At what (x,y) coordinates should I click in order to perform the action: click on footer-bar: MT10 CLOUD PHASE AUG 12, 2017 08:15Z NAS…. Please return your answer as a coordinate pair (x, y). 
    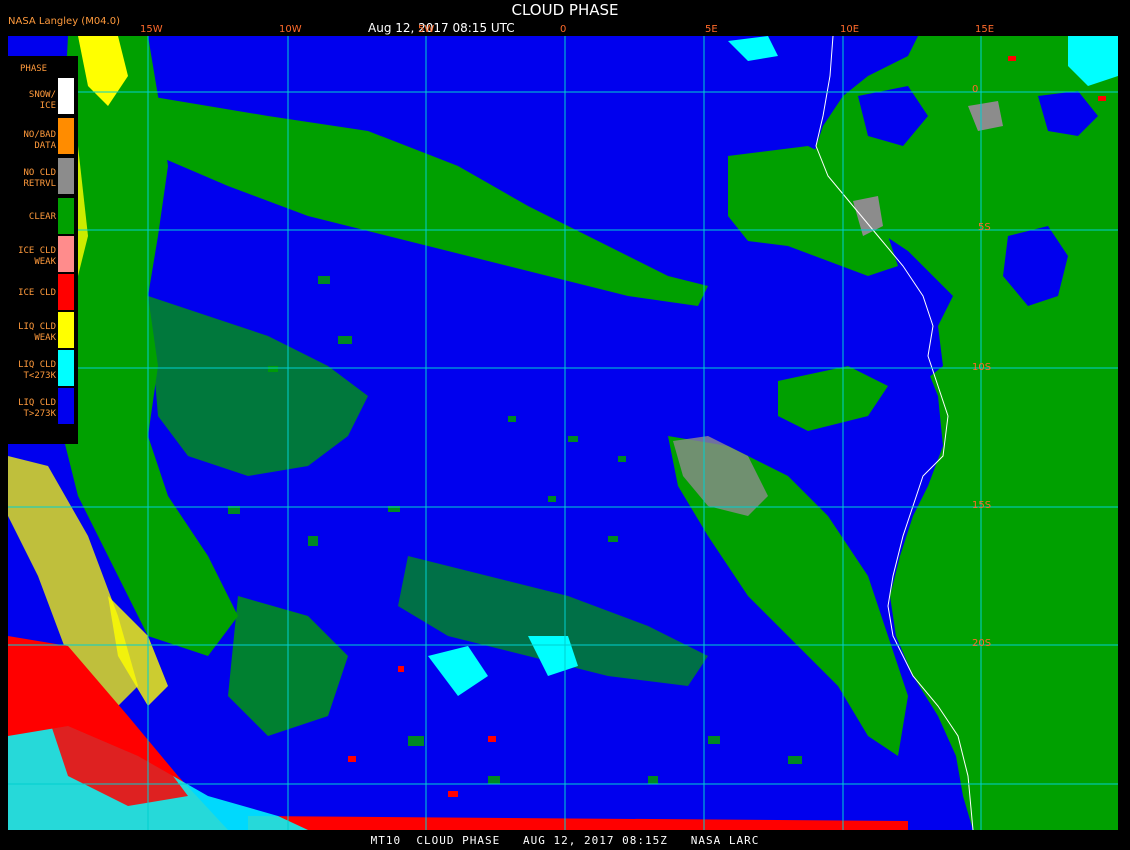
    Looking at the image, I should click on (565, 841).